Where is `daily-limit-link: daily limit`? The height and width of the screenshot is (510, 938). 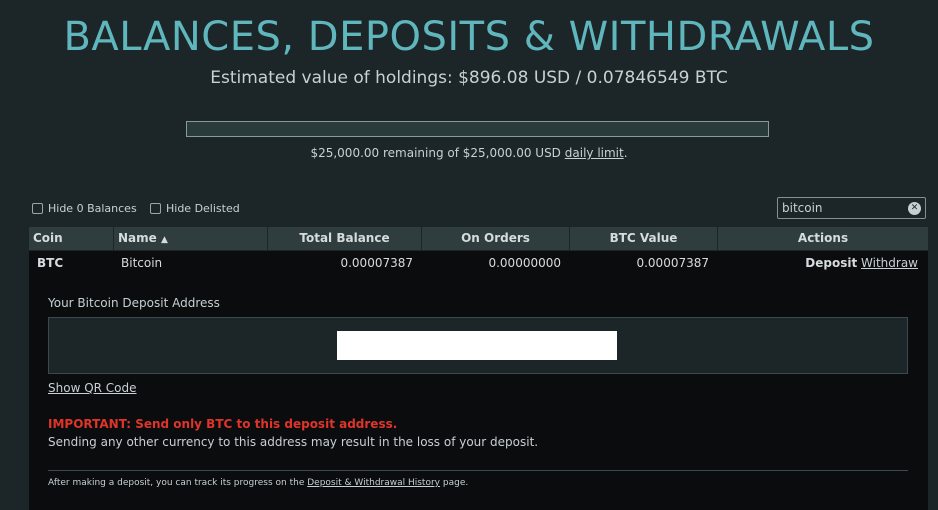 daily-limit-link: daily limit is located at coordinates (594, 153).